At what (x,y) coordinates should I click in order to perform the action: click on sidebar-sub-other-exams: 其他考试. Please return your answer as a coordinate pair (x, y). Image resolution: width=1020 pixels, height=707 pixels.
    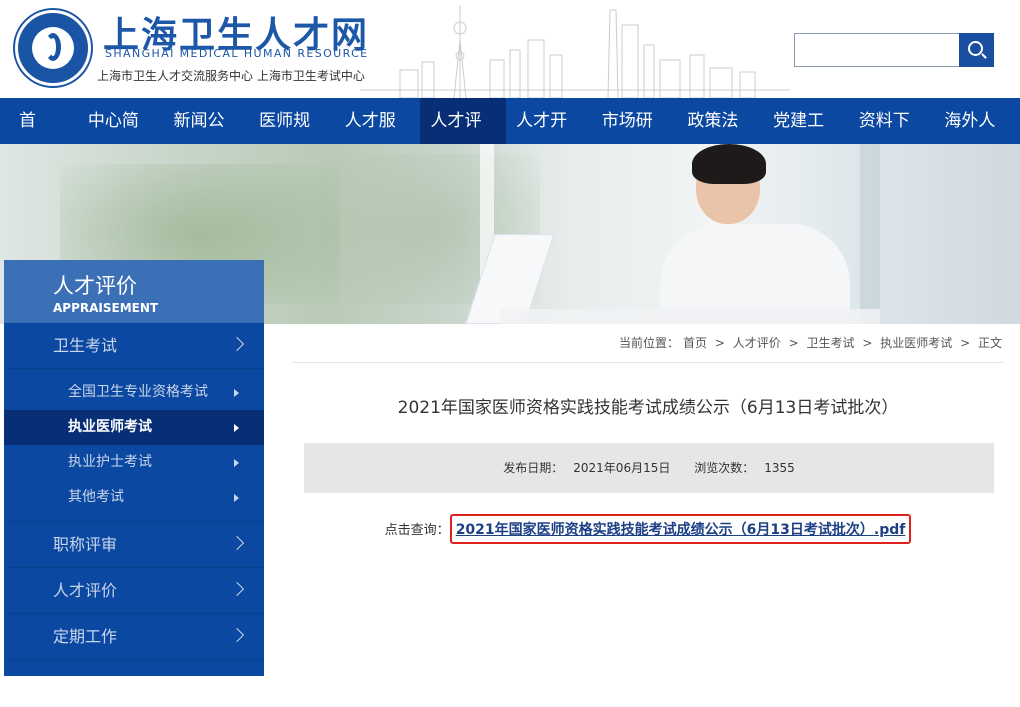
    Looking at the image, I should click on (134, 497).